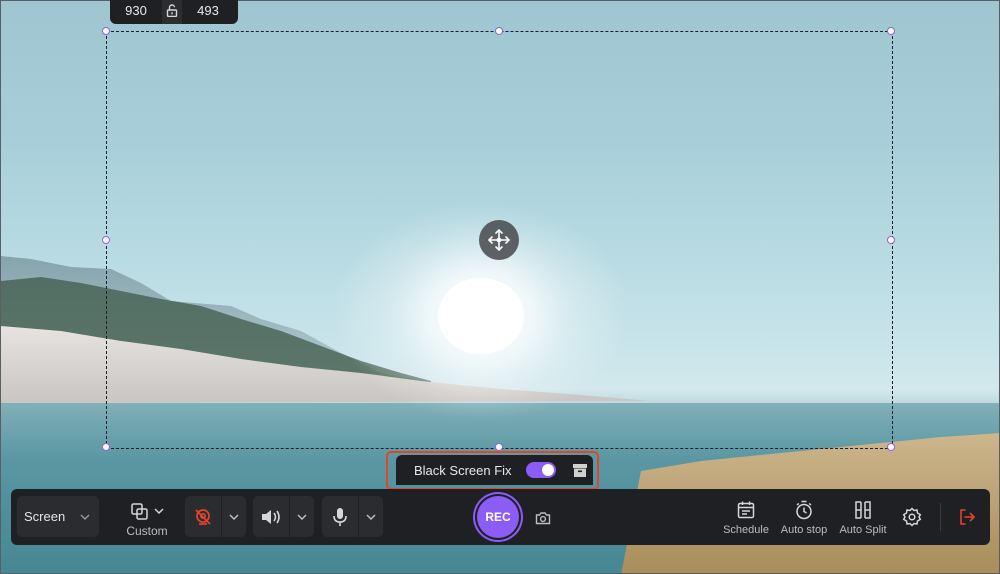  Describe the element at coordinates (891, 447) in the screenshot. I see `resize-handle-bottom-right` at that location.